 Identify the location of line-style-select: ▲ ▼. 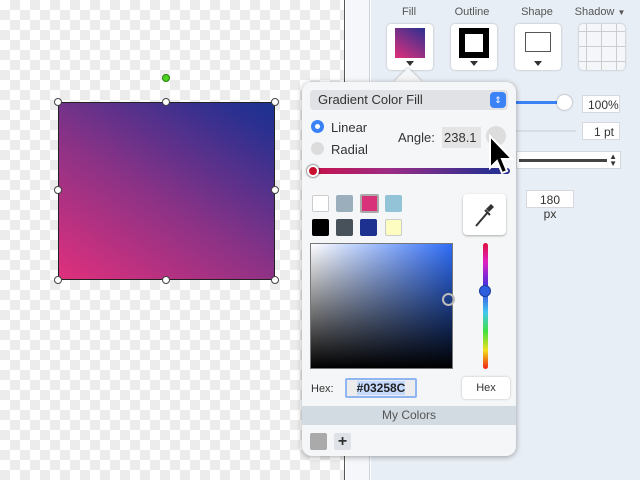
(568, 160).